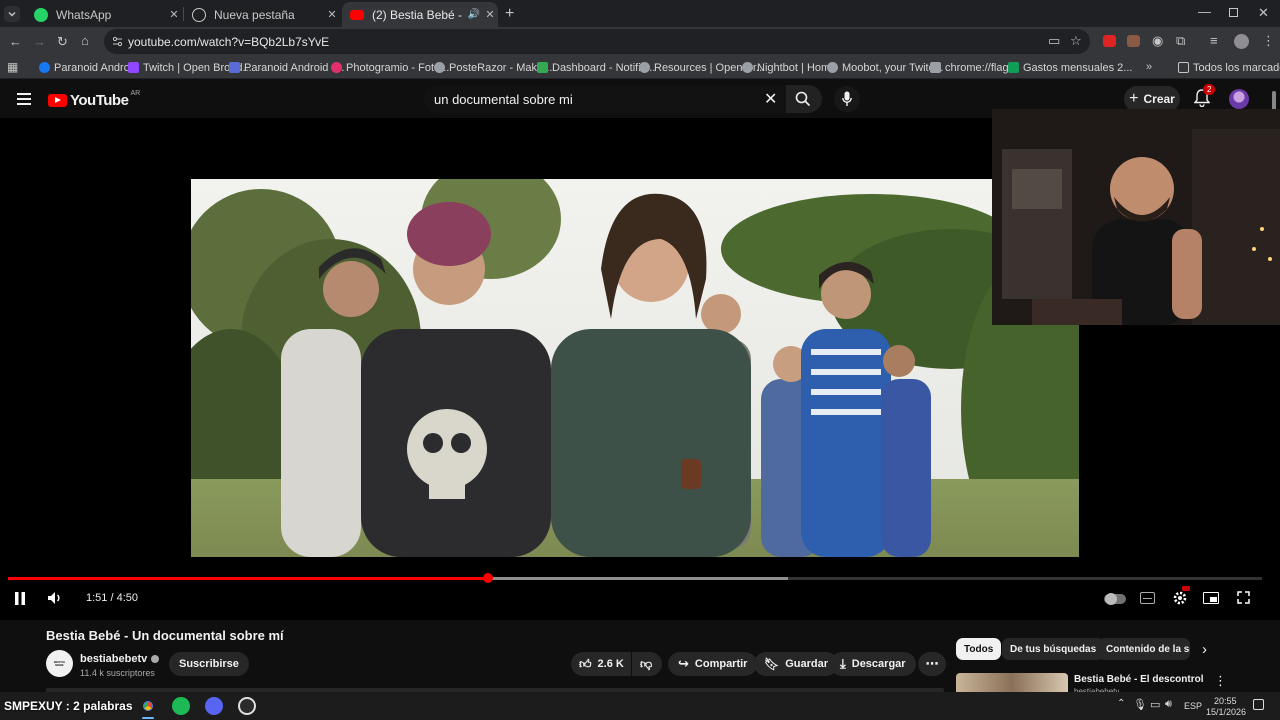  What do you see at coordinates (1155, 704) in the screenshot?
I see `network-icon: ▭` at bounding box center [1155, 704].